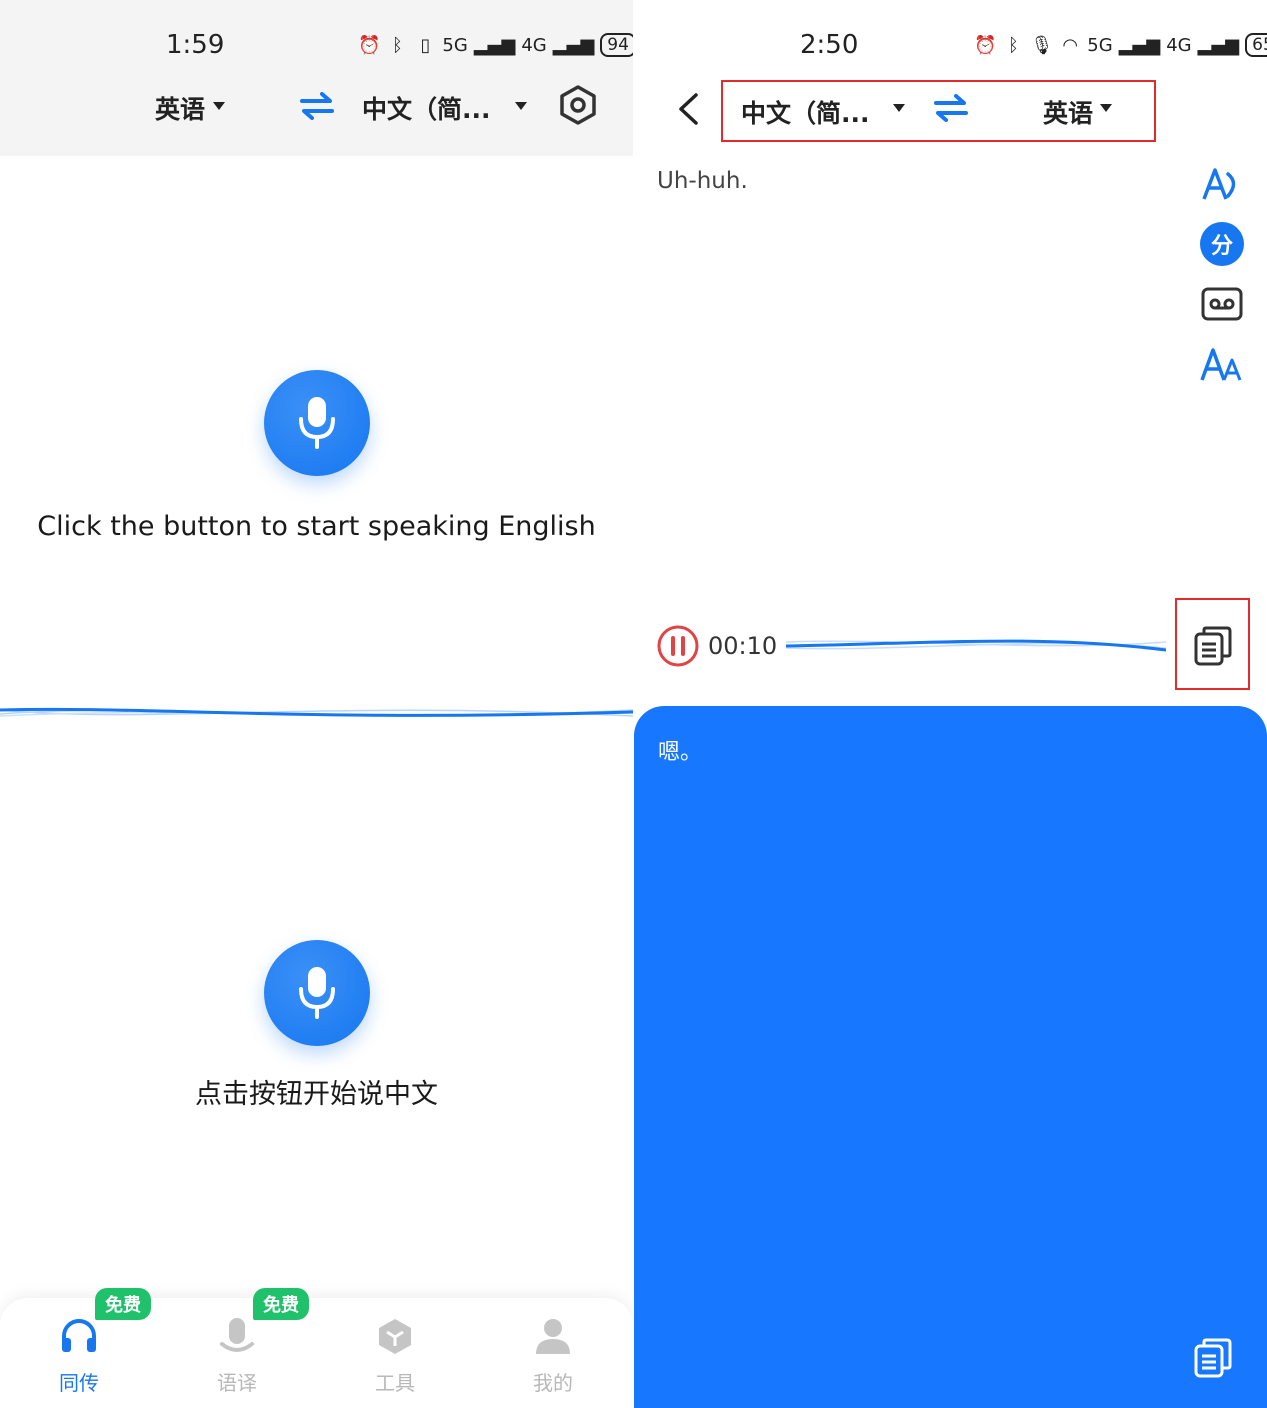  I want to click on top-header: 1:59 ⏰ ᛒ ▯ 5G ▂▄▆ 4G ▂▄▆ 94 ⚡ 英语, so click(316, 78).